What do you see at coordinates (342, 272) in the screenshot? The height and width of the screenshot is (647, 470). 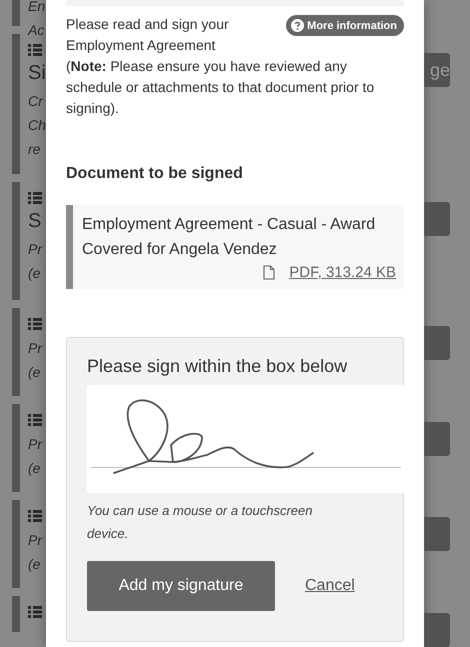 I see `file-link: PDF, 313.24 KB` at bounding box center [342, 272].